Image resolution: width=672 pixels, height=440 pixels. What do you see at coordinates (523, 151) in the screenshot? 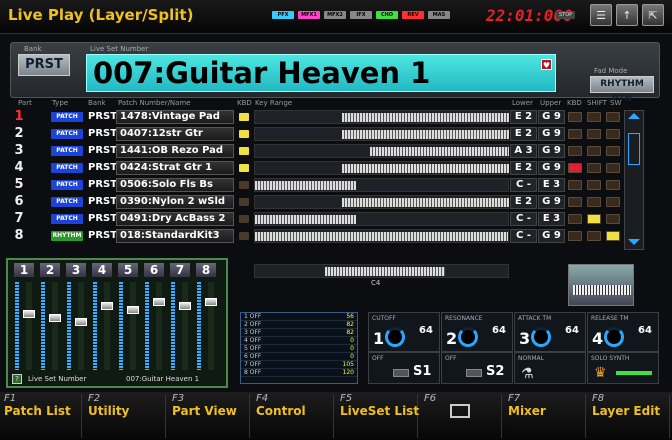
I see `lower-key: A 3` at bounding box center [523, 151].